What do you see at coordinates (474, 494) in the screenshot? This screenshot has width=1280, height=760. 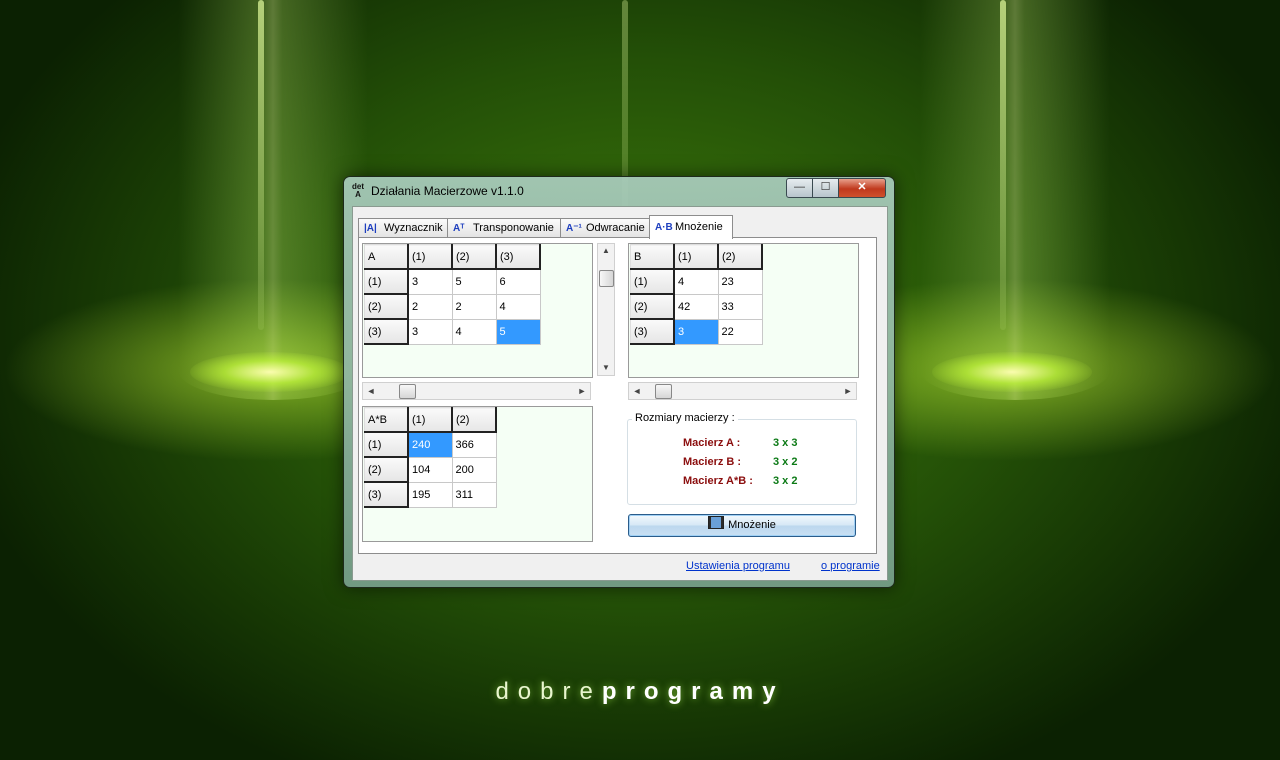 I see `matrix-cell: 311` at bounding box center [474, 494].